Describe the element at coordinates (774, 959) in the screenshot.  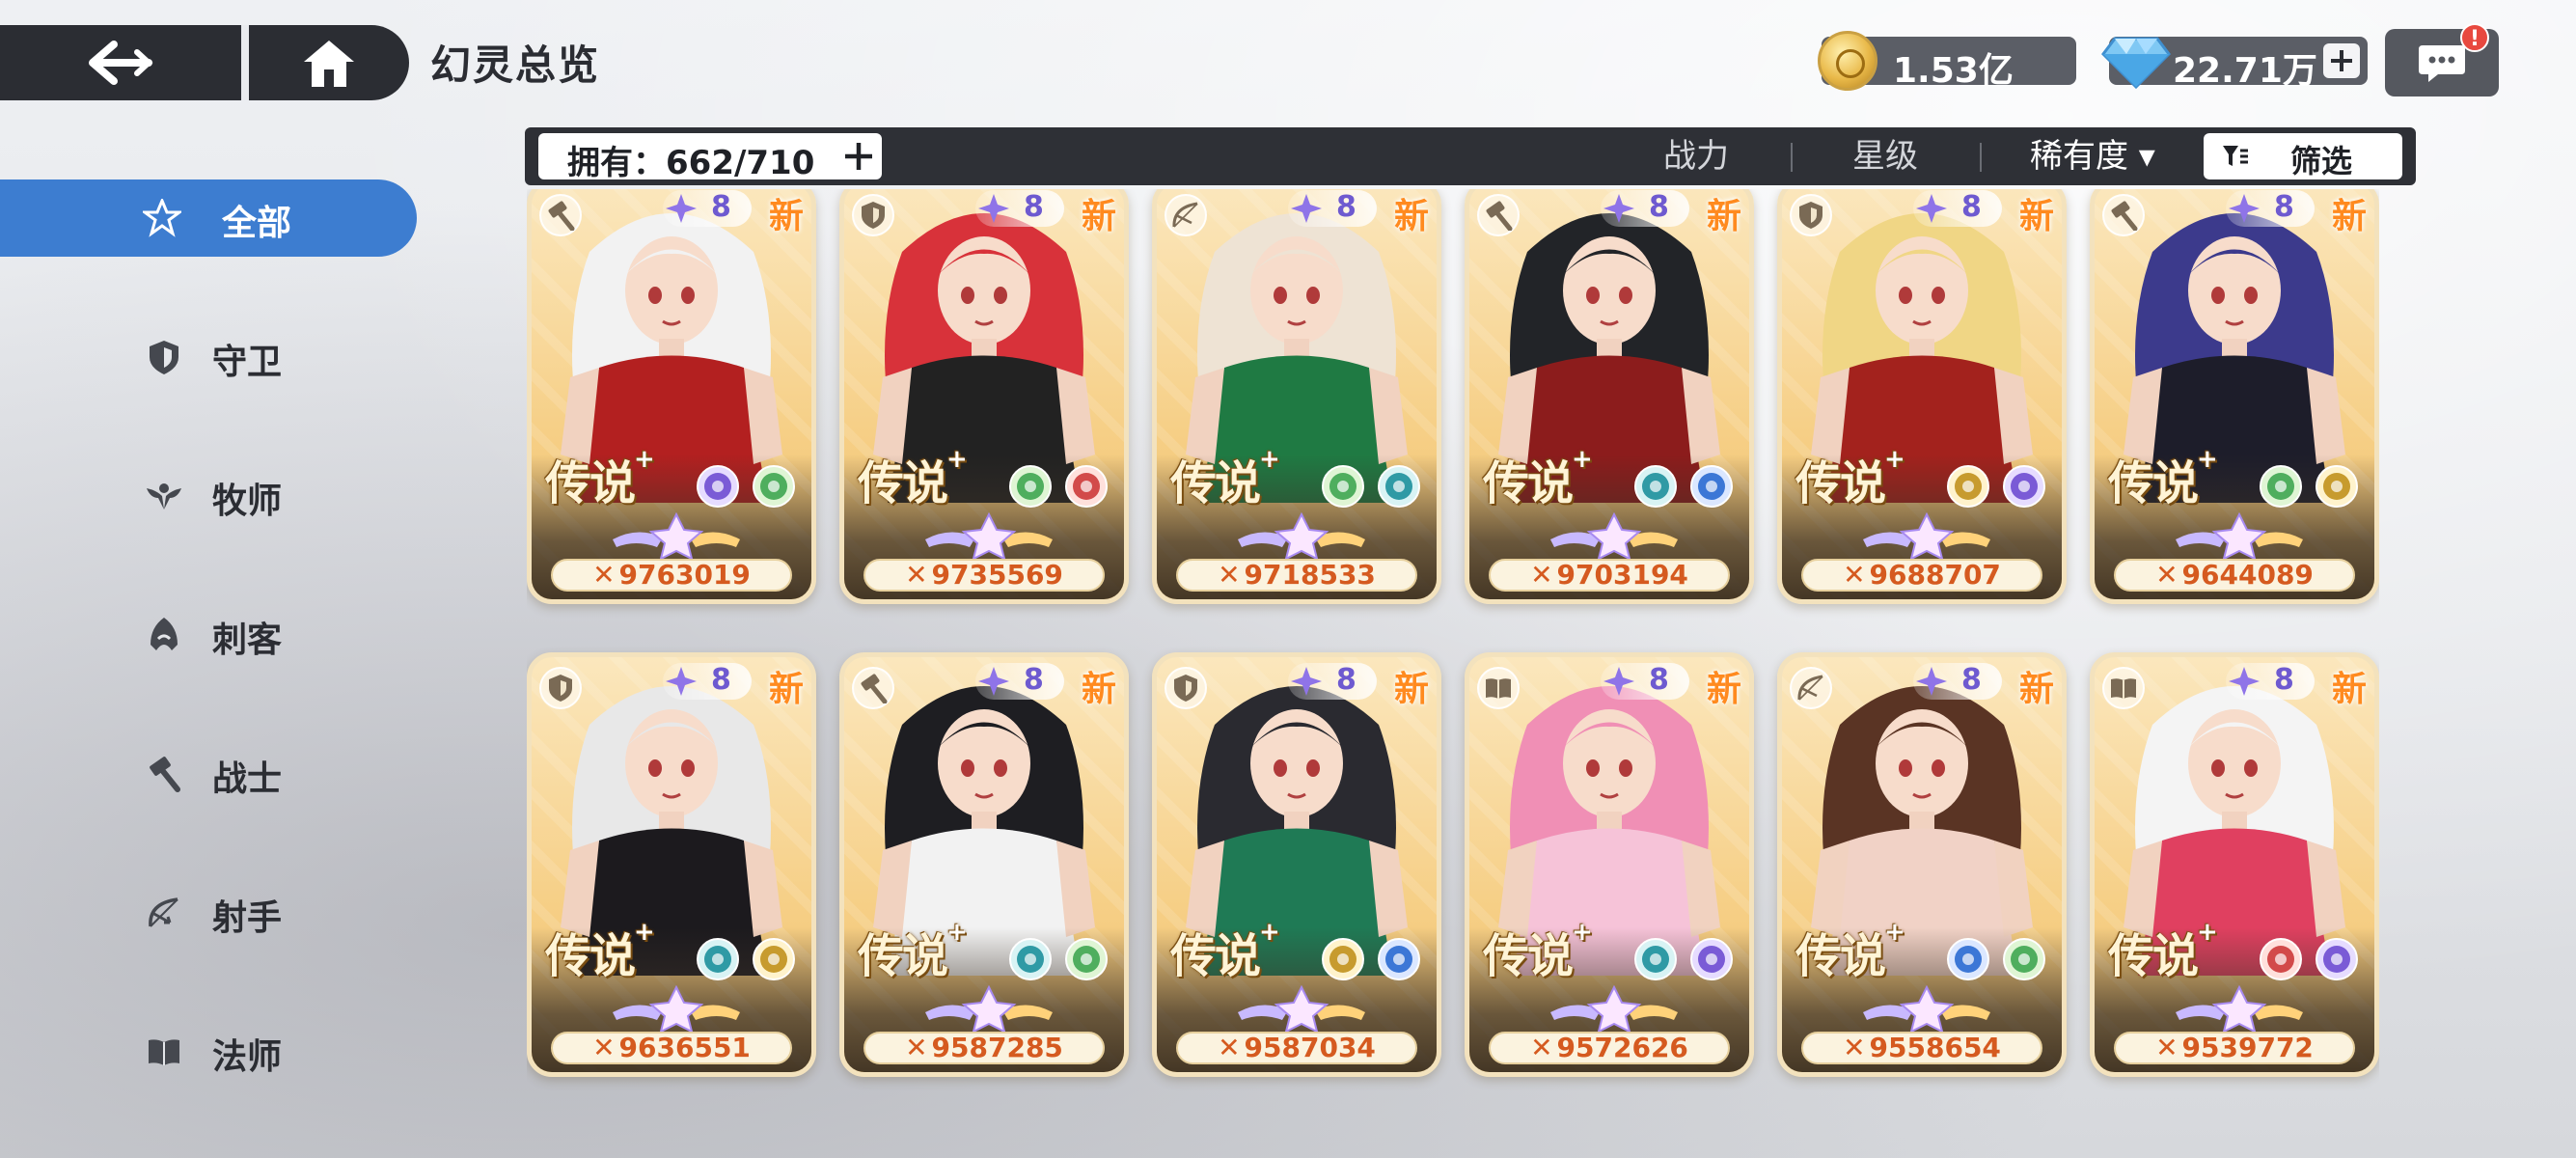
I see `element-gold-icon` at that location.